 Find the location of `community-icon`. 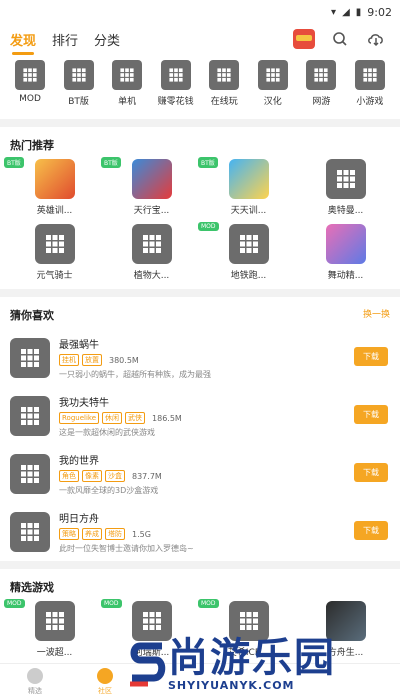

community-icon is located at coordinates (105, 676).